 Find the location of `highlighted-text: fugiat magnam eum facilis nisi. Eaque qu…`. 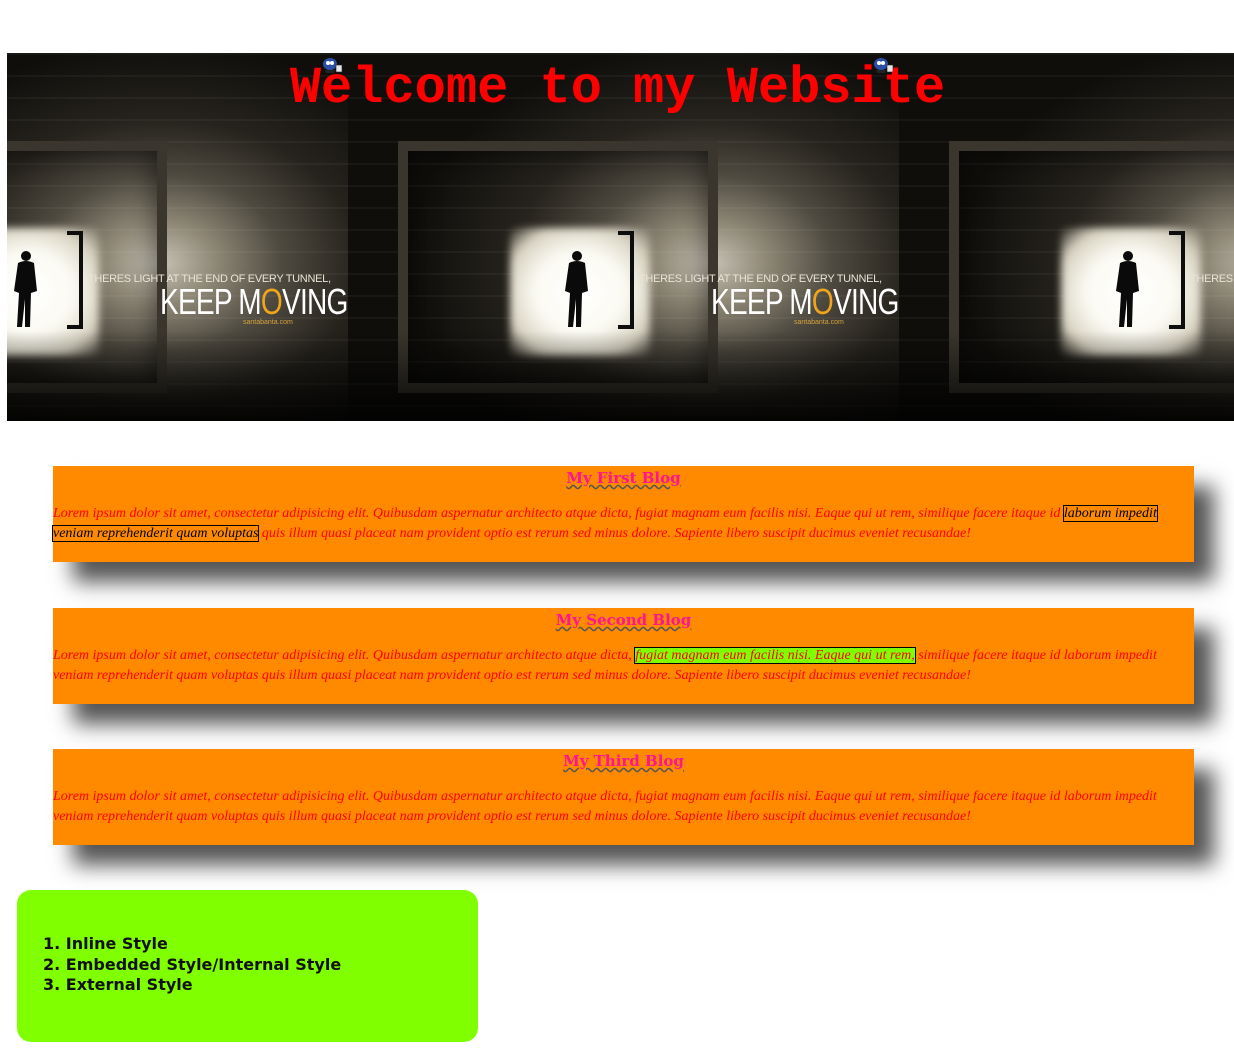

highlighted-text: fugiat magnam eum facilis nisi. Eaque qu… is located at coordinates (775, 655).